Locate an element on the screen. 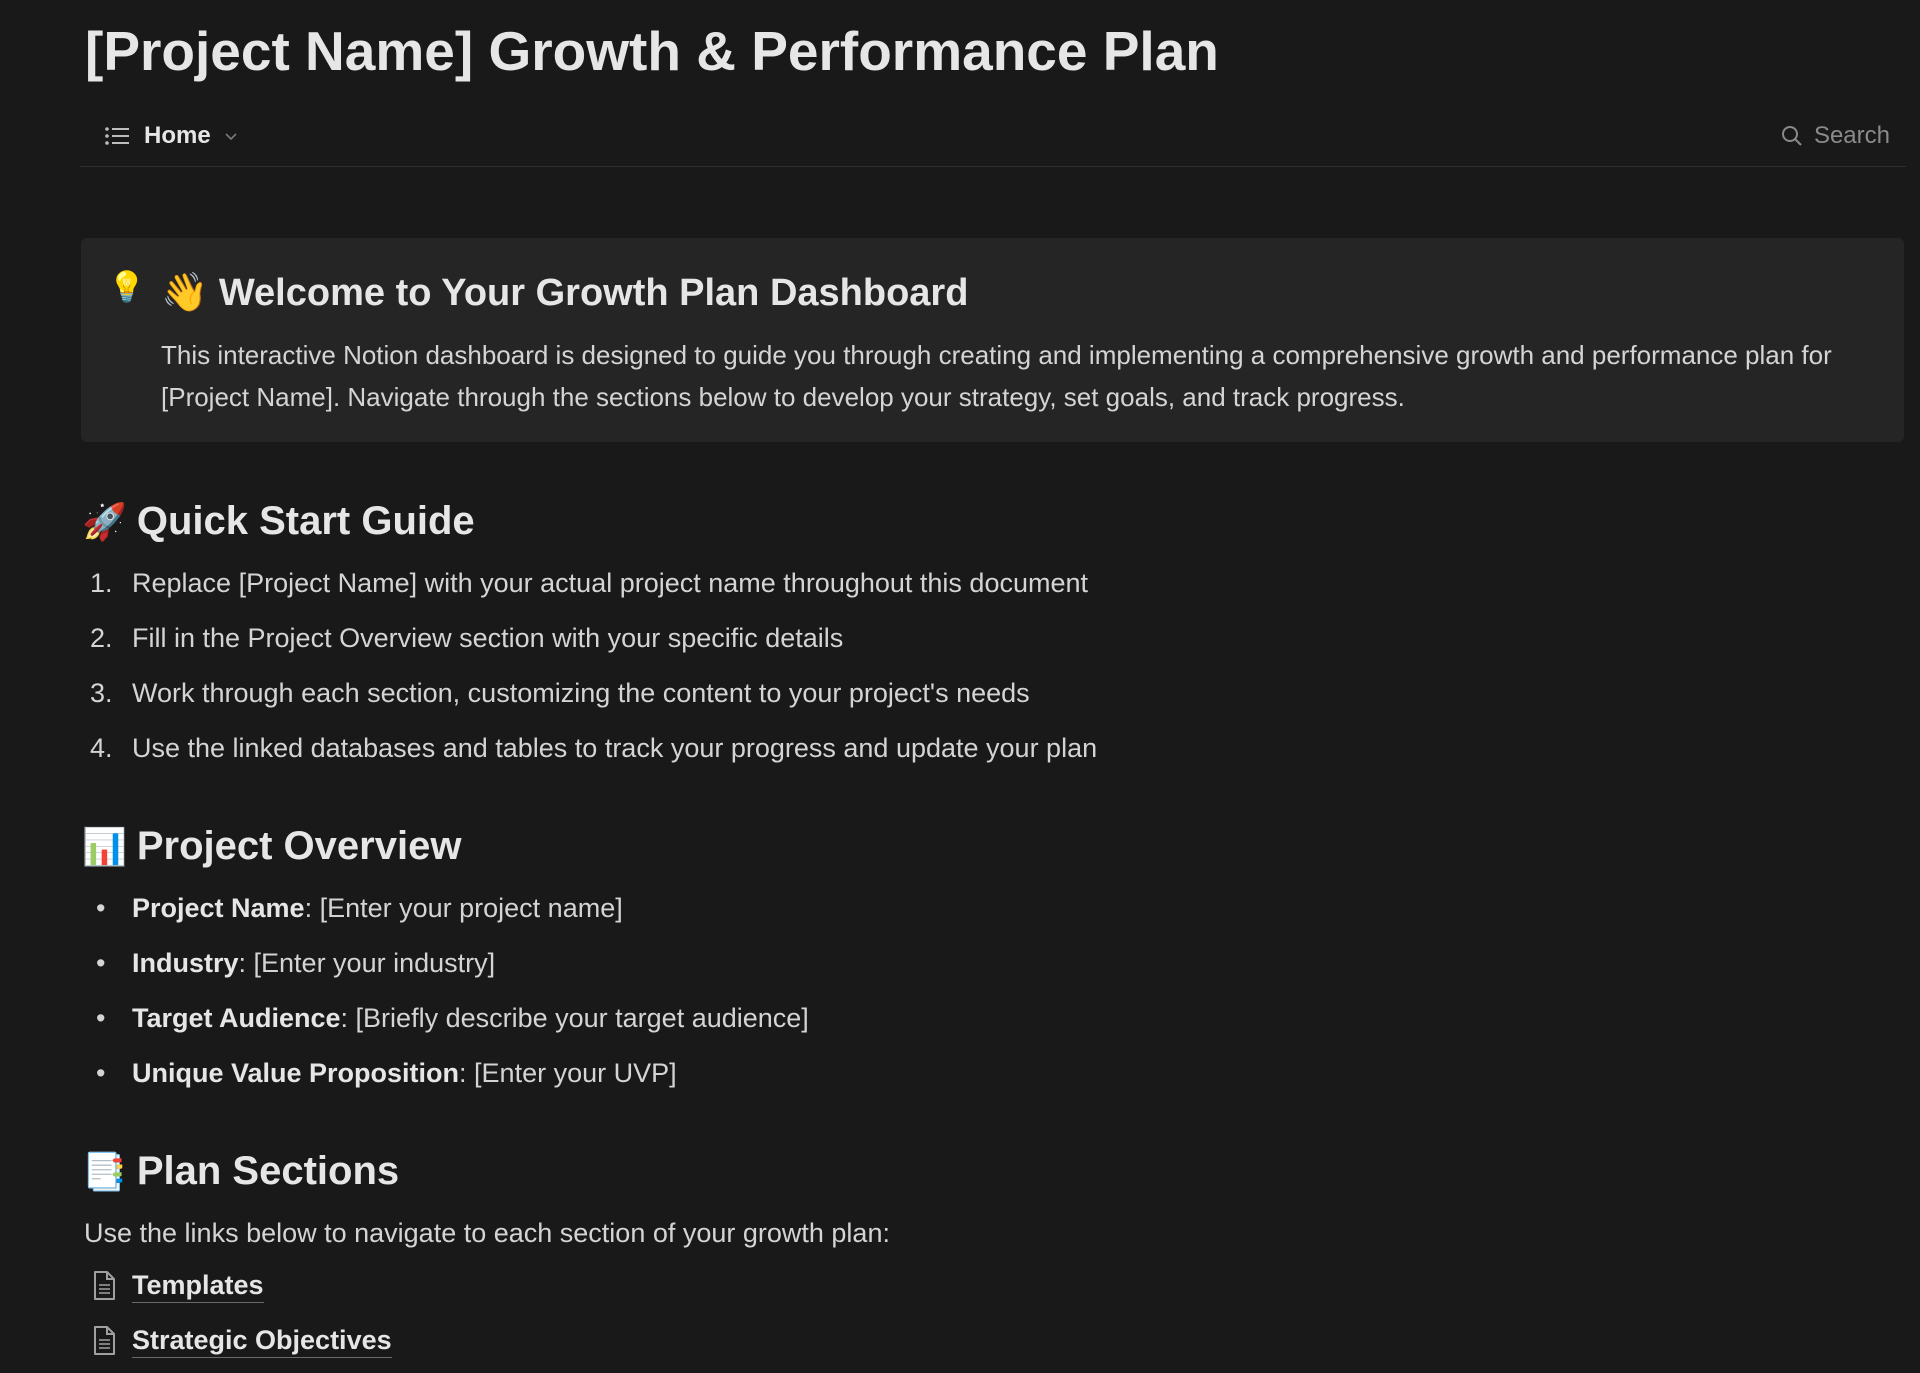 The width and height of the screenshot is (1920, 1373). page-link-strategic-objectives: Strategic Objectives is located at coordinates (241, 1340).